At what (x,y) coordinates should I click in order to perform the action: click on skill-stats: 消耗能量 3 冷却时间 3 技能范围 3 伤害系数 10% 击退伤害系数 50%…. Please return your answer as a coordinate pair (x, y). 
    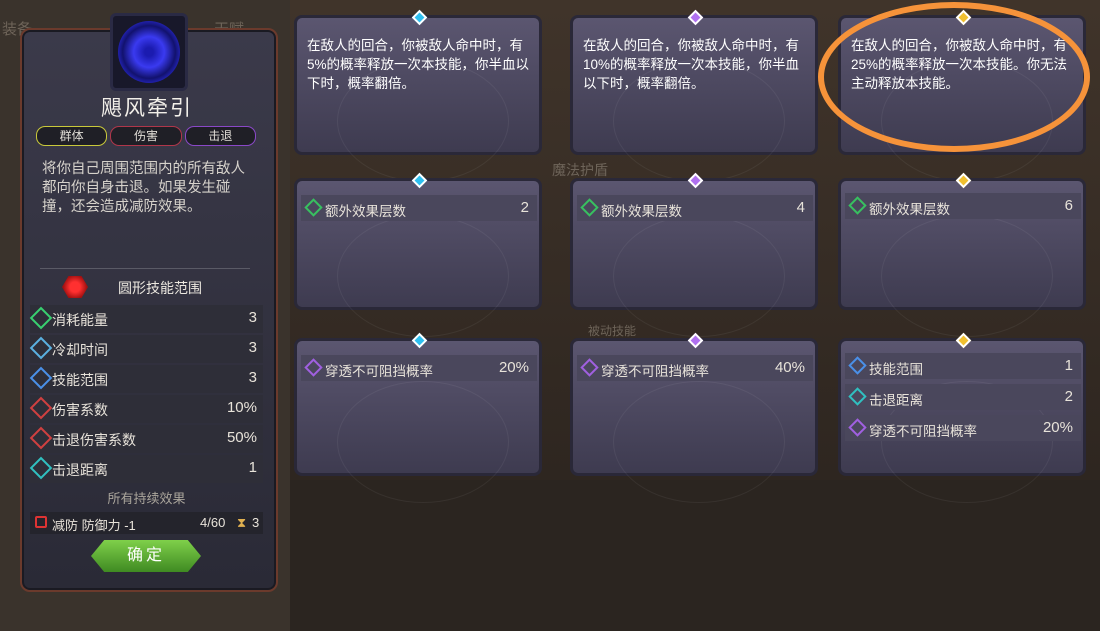
    Looking at the image, I should click on (146, 395).